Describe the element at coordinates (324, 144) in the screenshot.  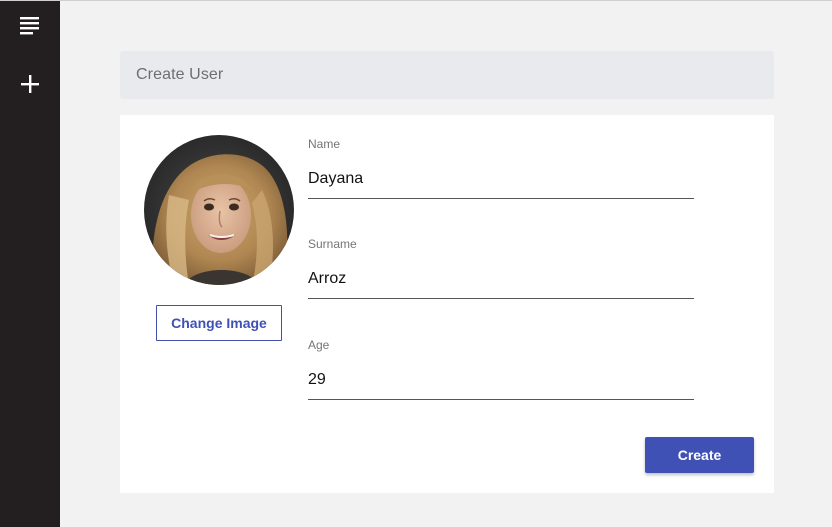
I see `name-label: Name` at that location.